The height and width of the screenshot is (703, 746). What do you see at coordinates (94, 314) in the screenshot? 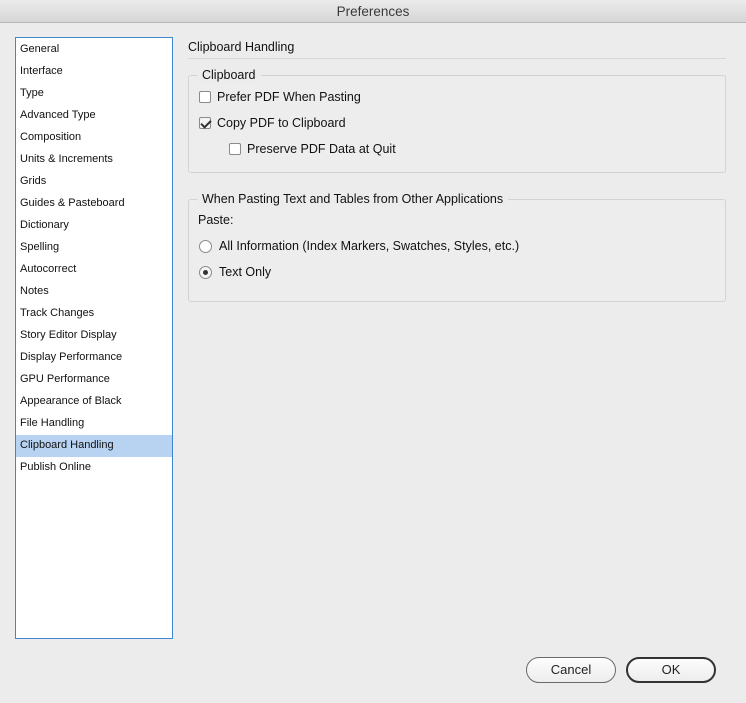
I see `sidebar-item-track-changes: Track Changes` at bounding box center [94, 314].